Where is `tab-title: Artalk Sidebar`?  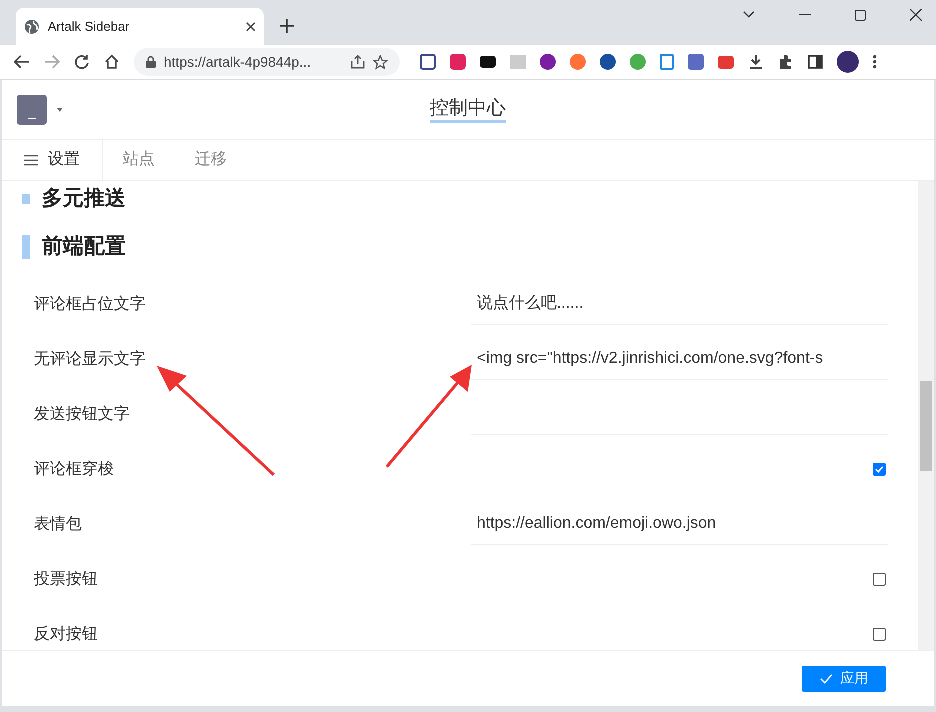 tab-title: Artalk Sidebar is located at coordinates (89, 27).